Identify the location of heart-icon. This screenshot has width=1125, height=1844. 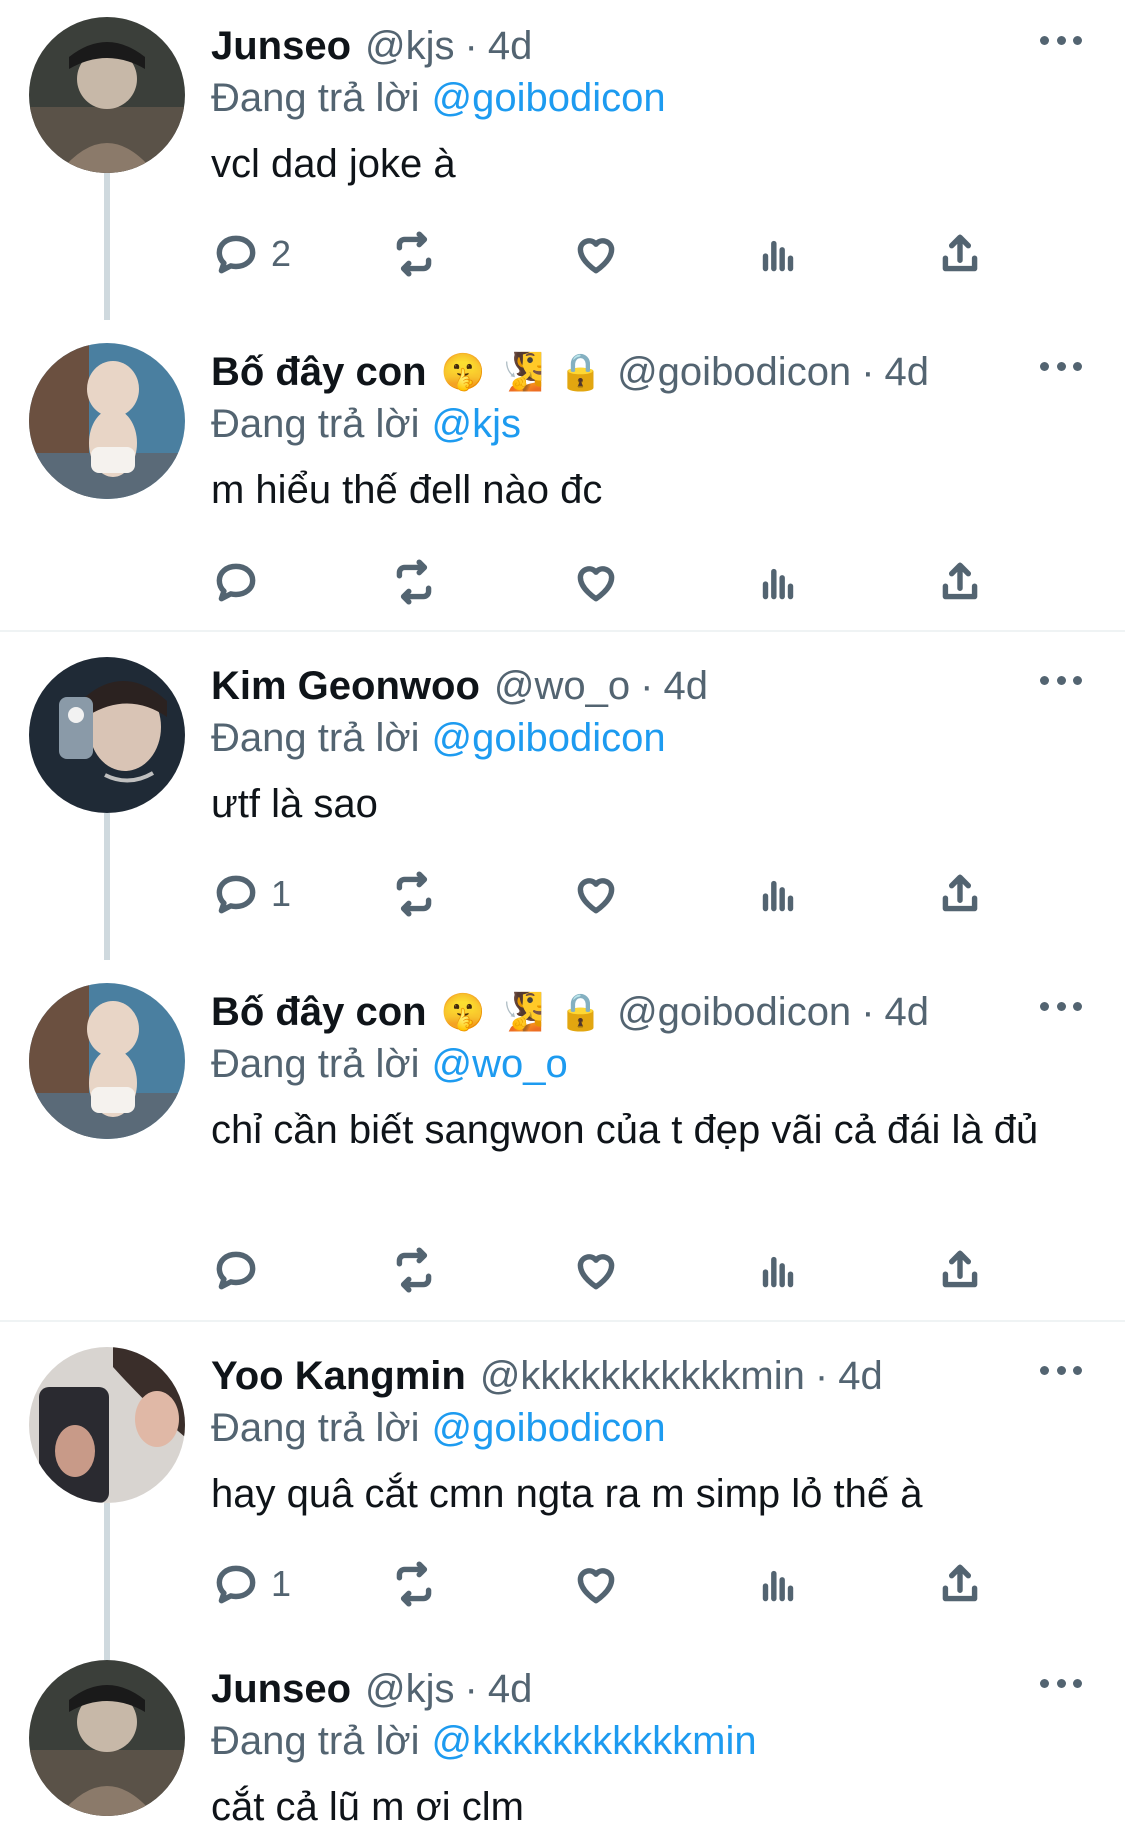
(596, 256).